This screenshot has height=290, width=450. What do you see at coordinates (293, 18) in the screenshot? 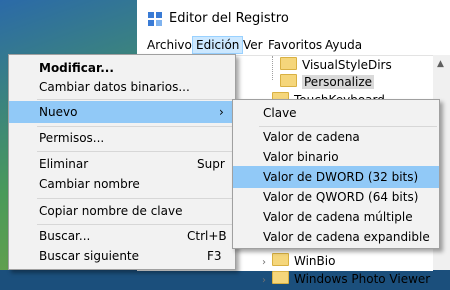
I see `title-bar: Editor del Registro` at bounding box center [293, 18].